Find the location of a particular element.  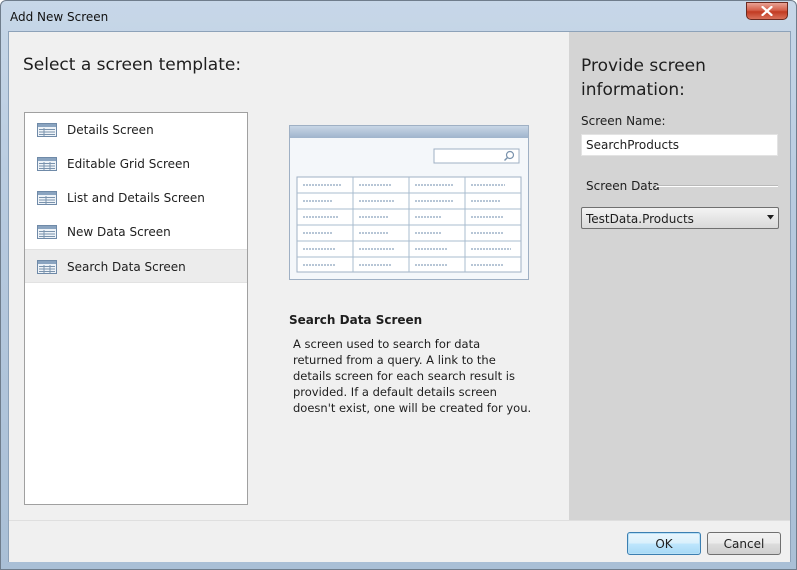

template-item-search-data-screen: Search Data Screen is located at coordinates (136, 266).